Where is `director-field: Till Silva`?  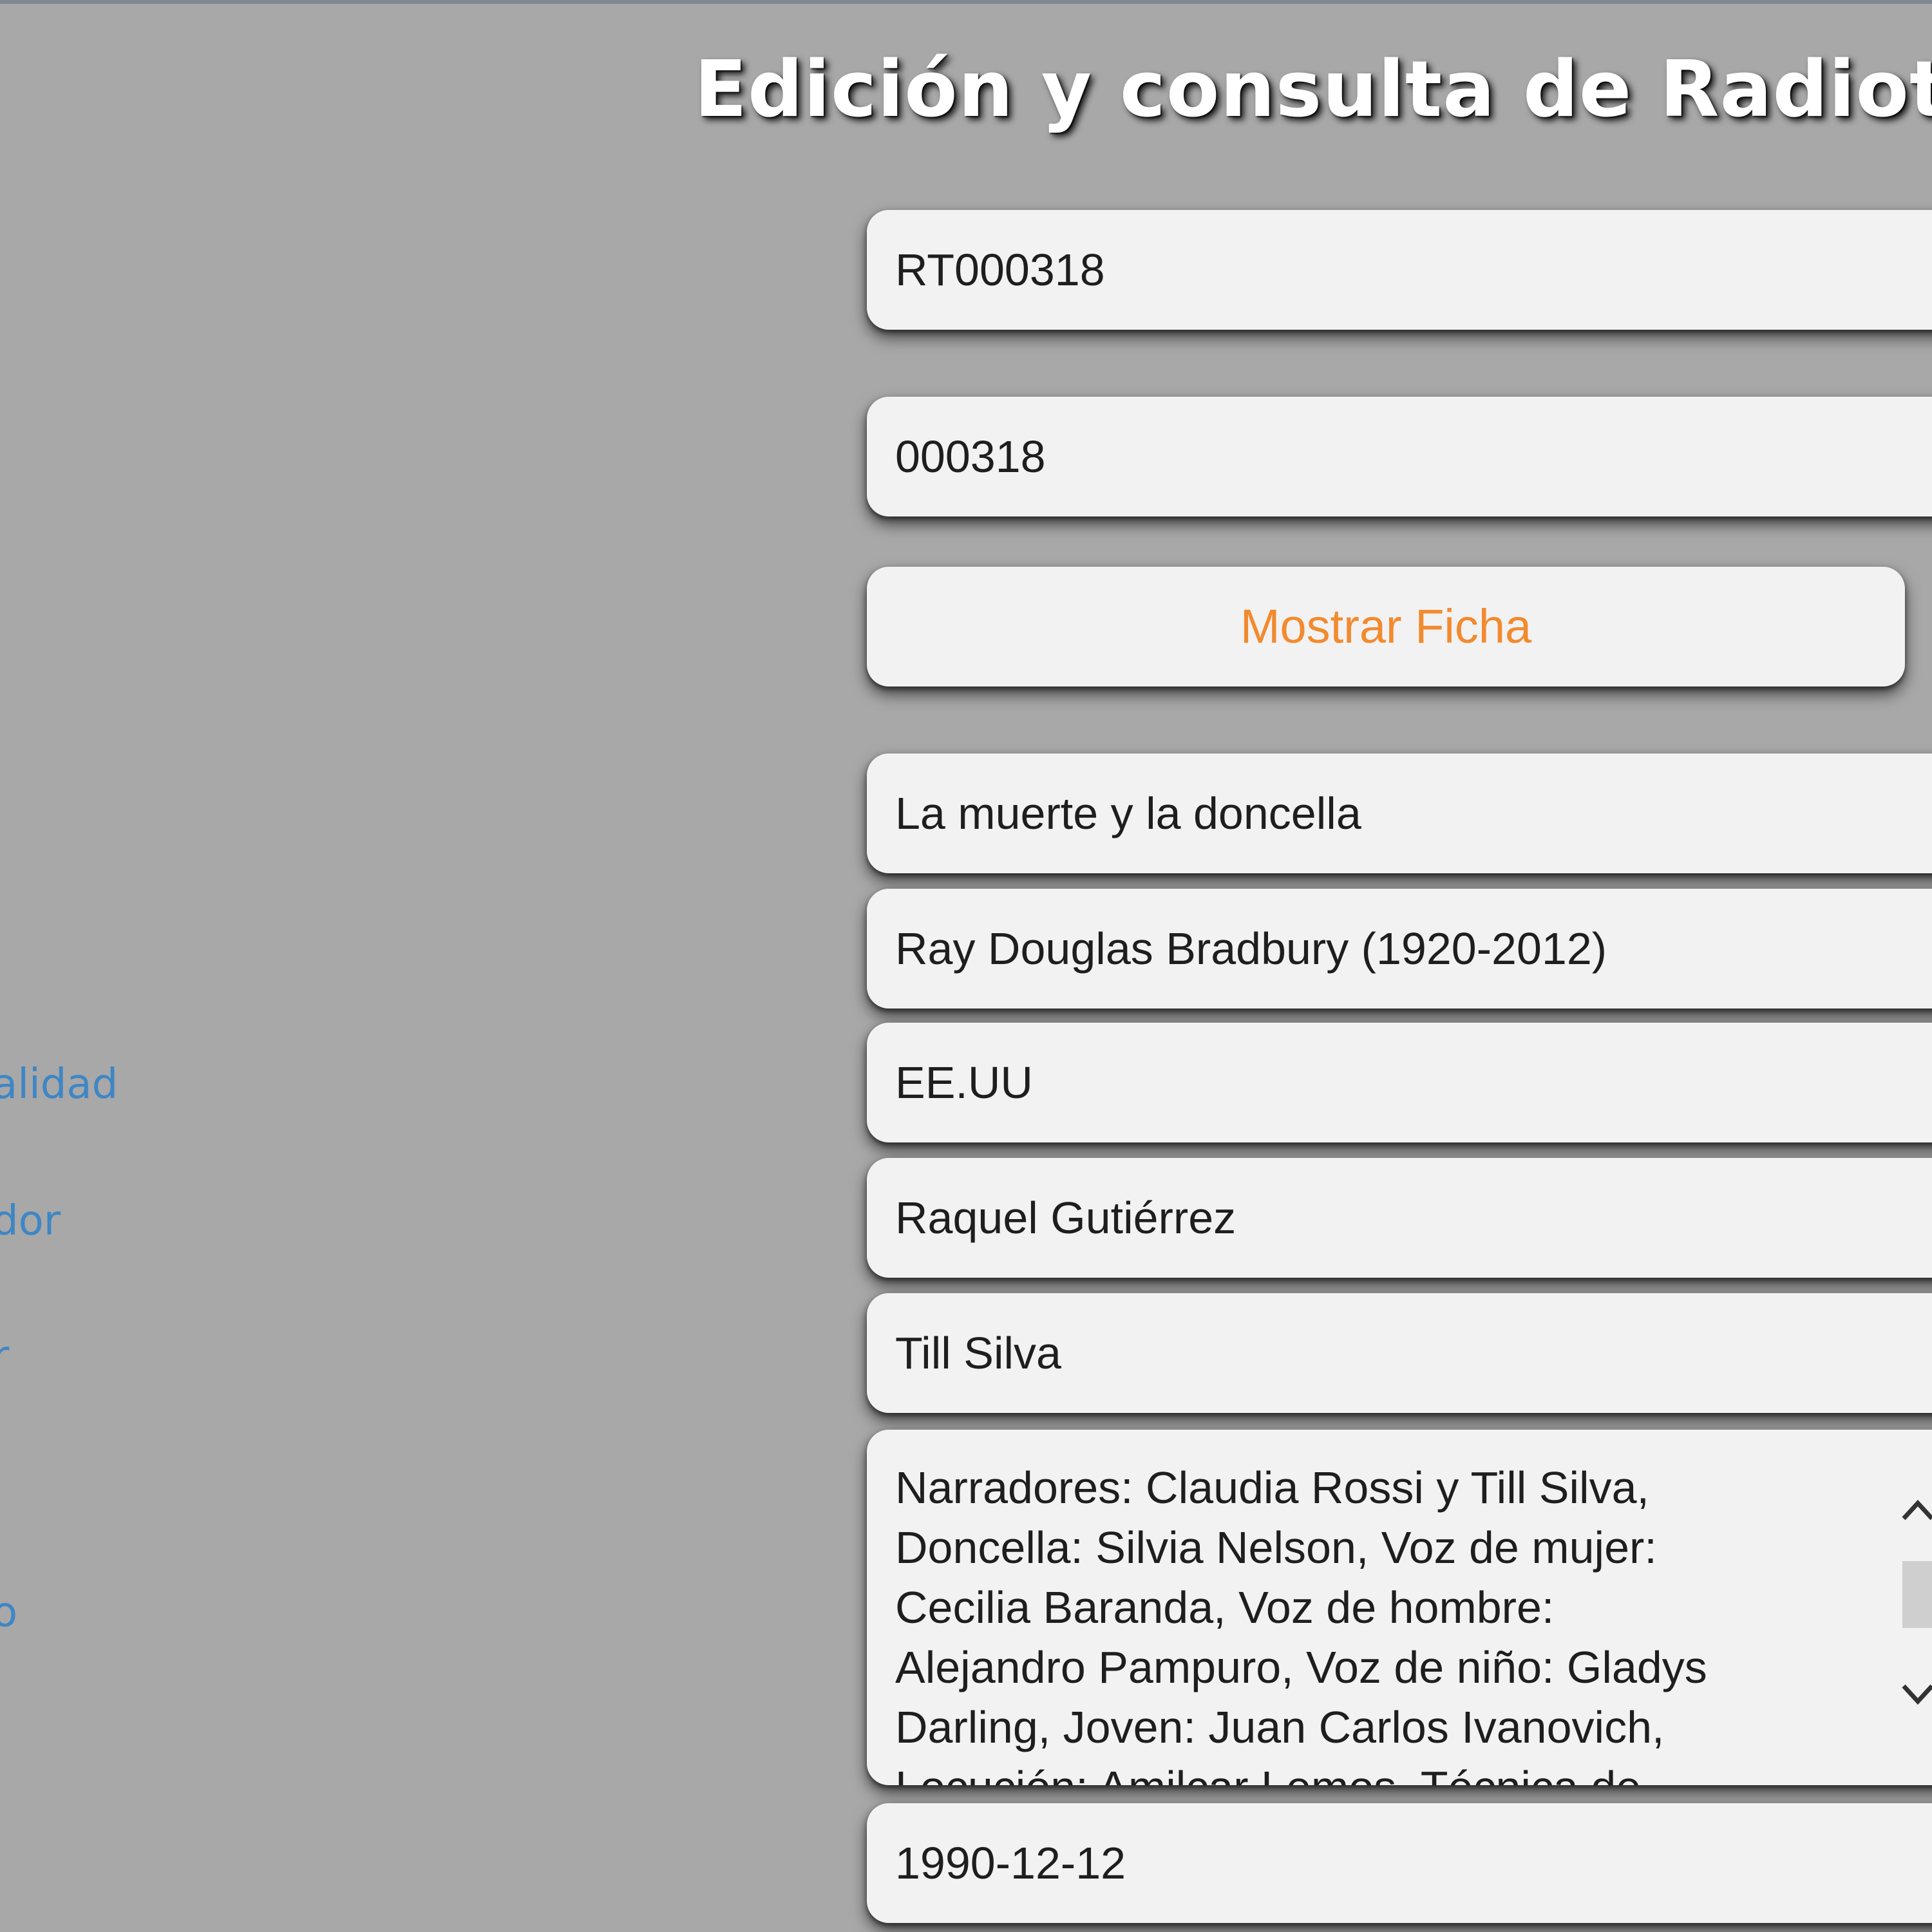
director-field: Till Silva is located at coordinates (1399, 1353).